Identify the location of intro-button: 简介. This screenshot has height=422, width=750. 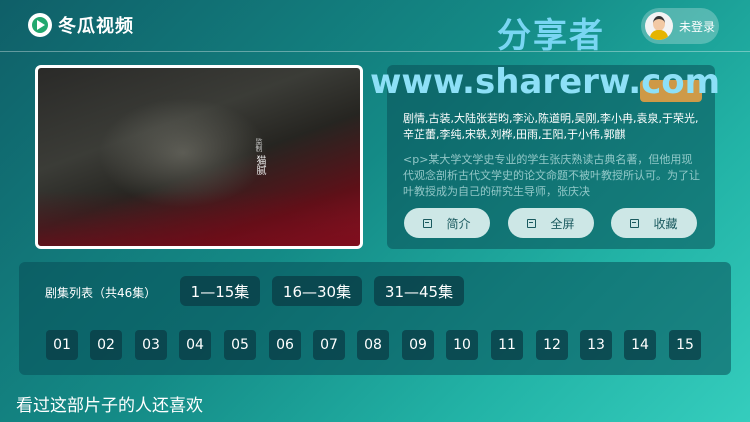
(447, 223).